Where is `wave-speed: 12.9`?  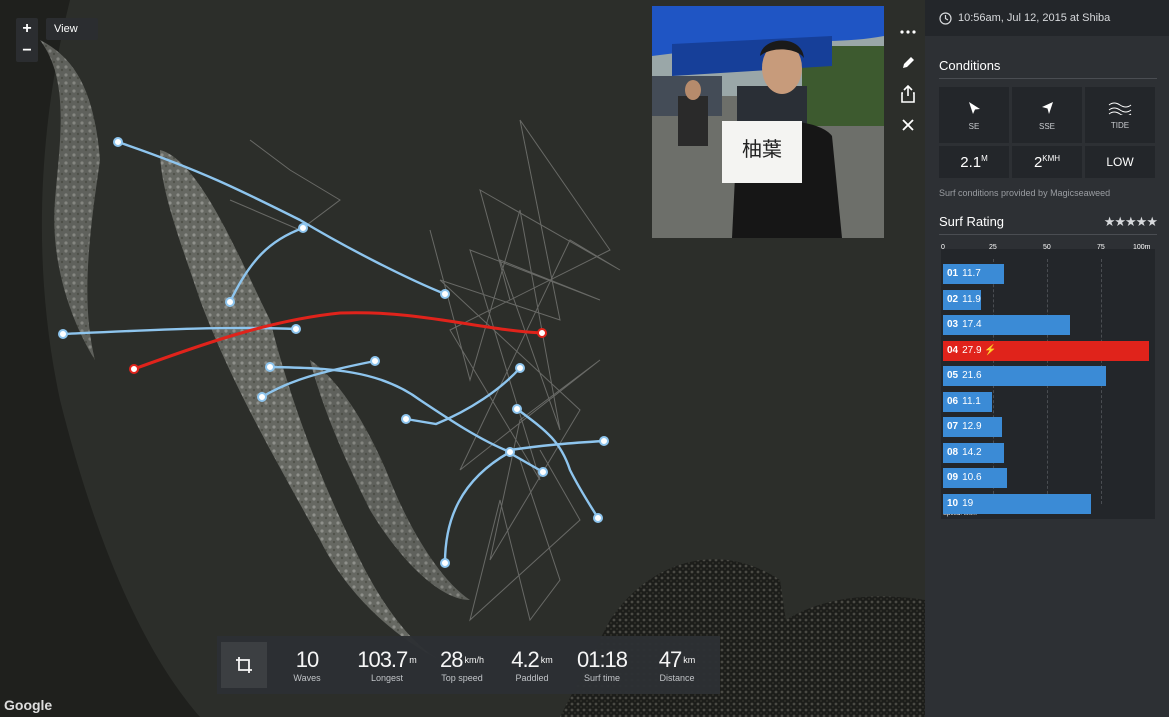 wave-speed: 12.9 is located at coordinates (972, 426).